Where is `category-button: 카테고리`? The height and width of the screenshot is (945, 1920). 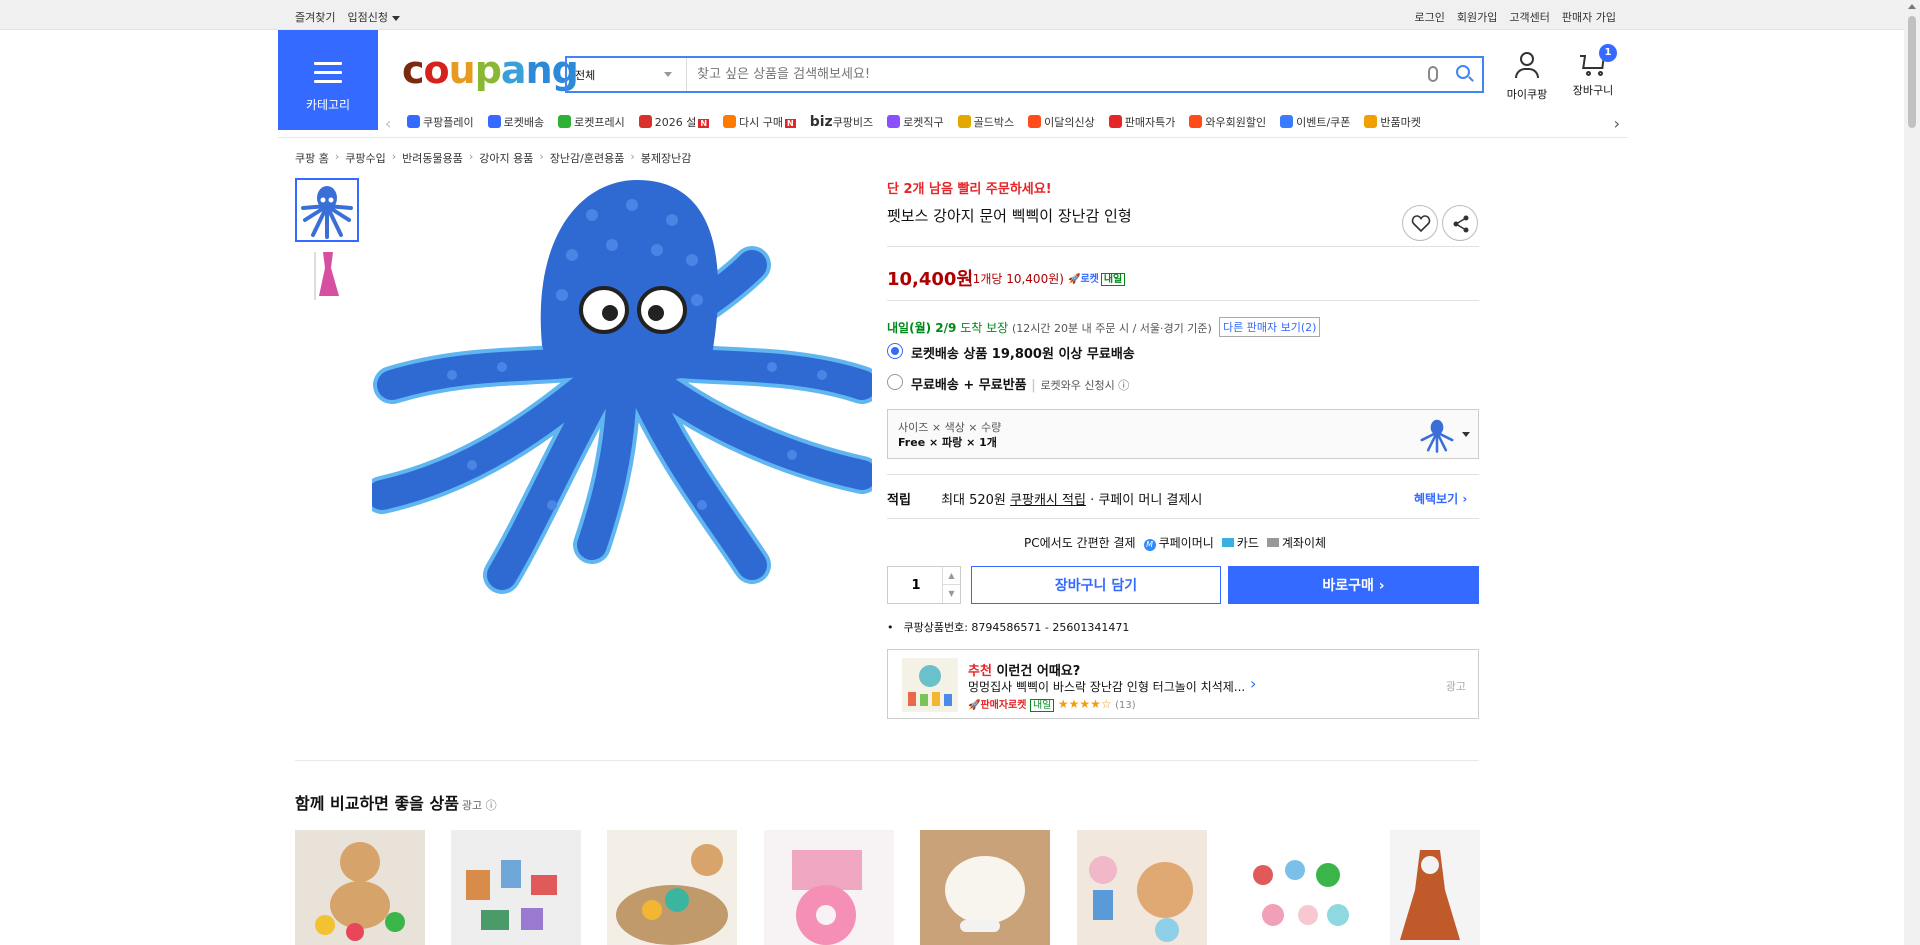 category-button: 카테고리 is located at coordinates (328, 80).